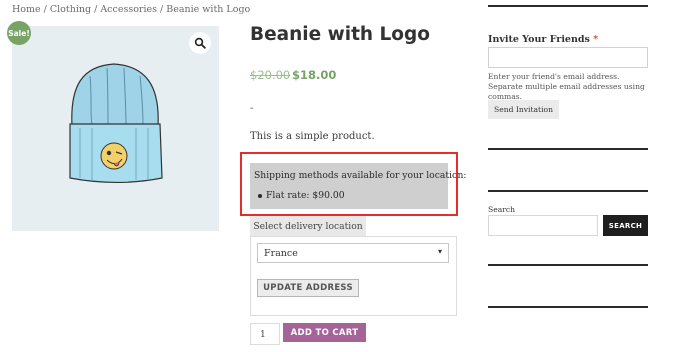 This screenshot has height=352, width=680. What do you see at coordinates (324, 332) in the screenshot?
I see `add-to-cart-button: ADD TO CART` at bounding box center [324, 332].